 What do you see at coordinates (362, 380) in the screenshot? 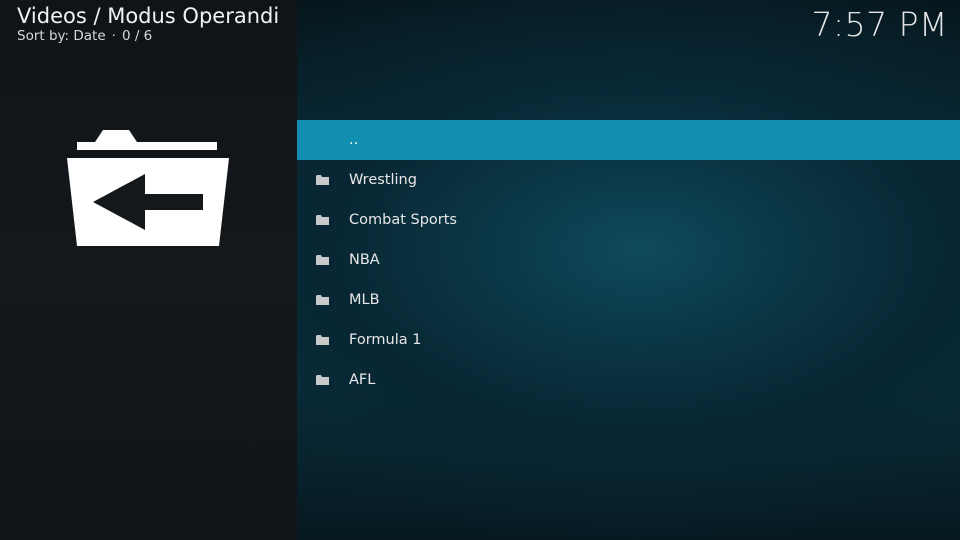
I see `list-item-label: AFL` at bounding box center [362, 380].